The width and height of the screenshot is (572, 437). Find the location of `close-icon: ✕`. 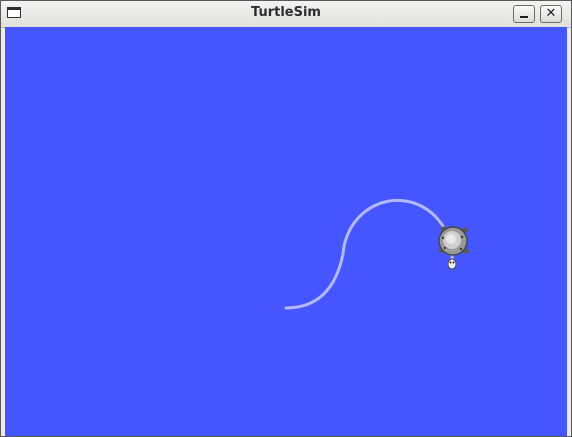

close-icon: ✕ is located at coordinates (551, 13).